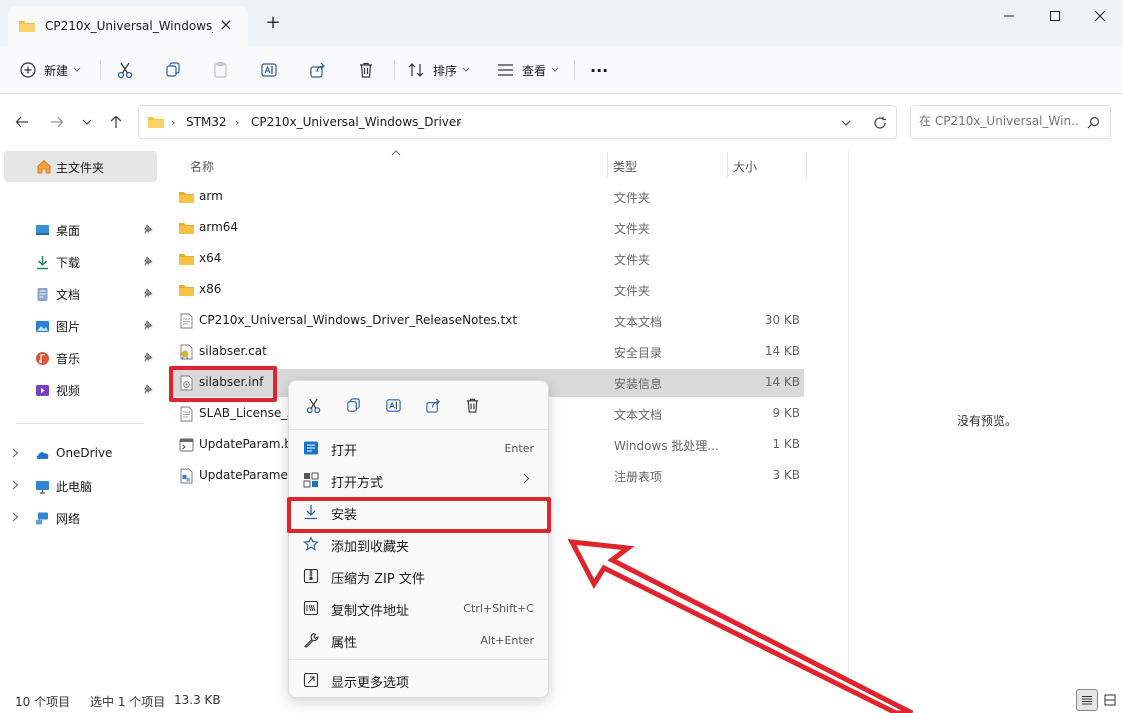 The height and width of the screenshot is (713, 1123). Describe the element at coordinates (561, 23) in the screenshot. I see `title-bar: CP210x_Universal_Windows_D × +` at that location.